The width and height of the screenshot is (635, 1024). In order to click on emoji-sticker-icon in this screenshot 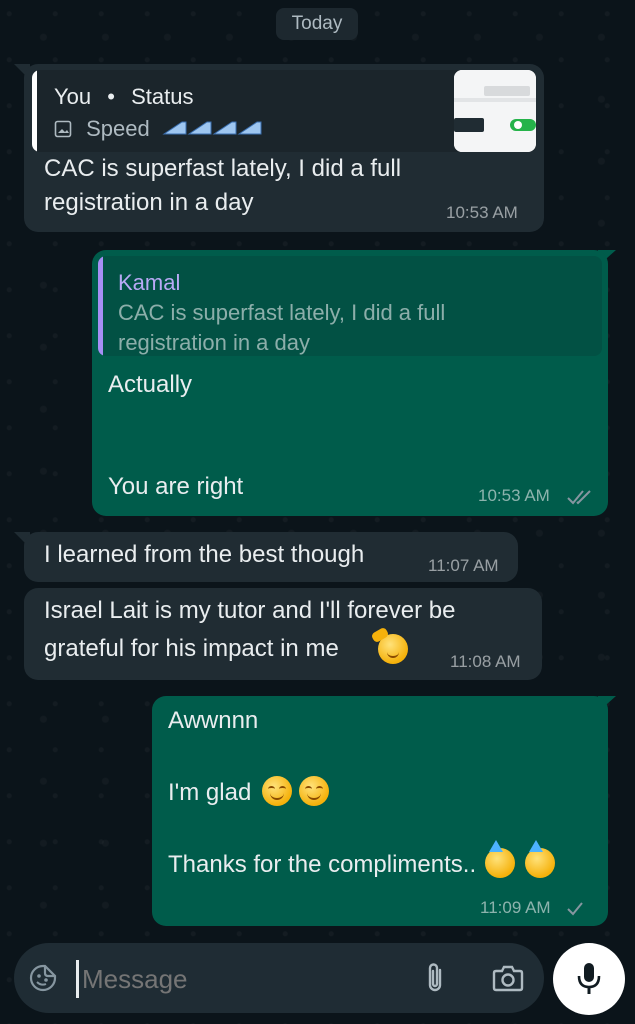, I will do `click(43, 980)`.